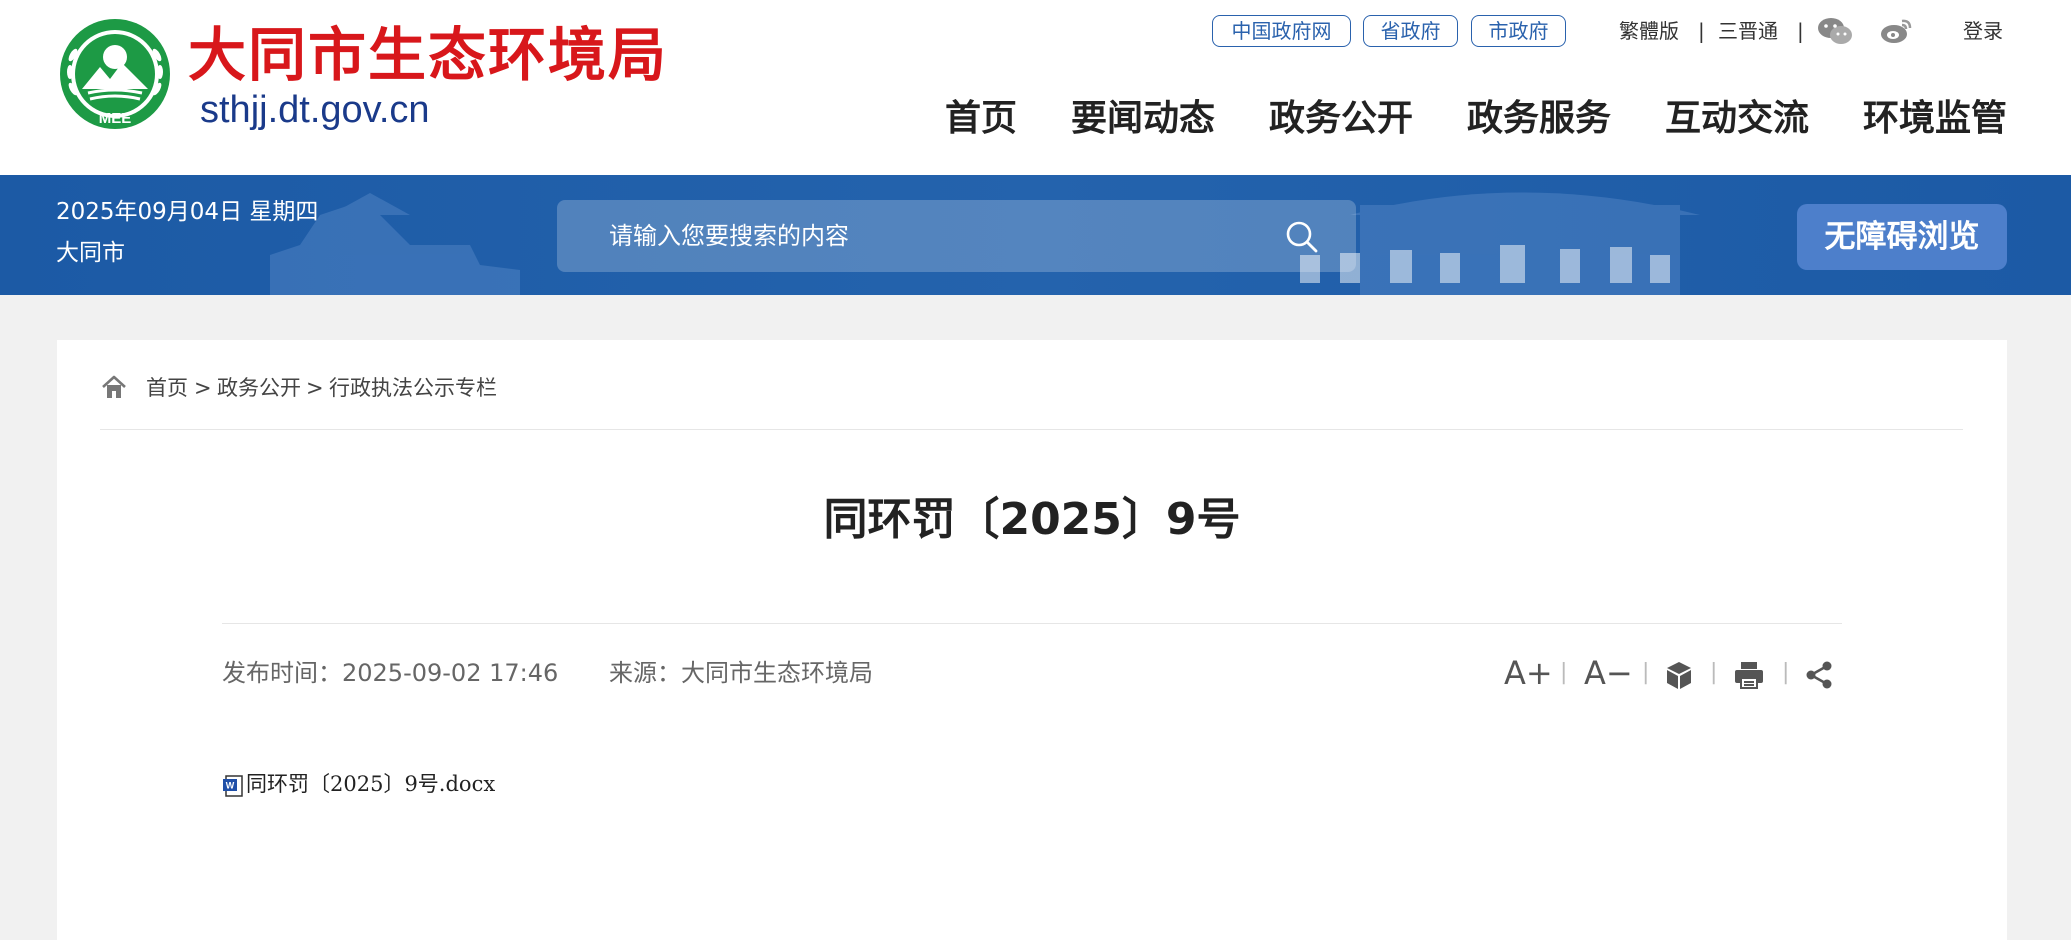 Image resolution: width=2071 pixels, height=940 pixels. What do you see at coordinates (1281, 31) in the screenshot?
I see `gov-link-china: 中国政府网` at bounding box center [1281, 31].